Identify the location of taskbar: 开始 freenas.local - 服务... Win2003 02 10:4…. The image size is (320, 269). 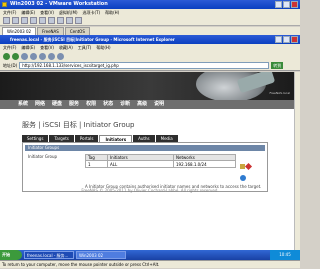
(150, 255).